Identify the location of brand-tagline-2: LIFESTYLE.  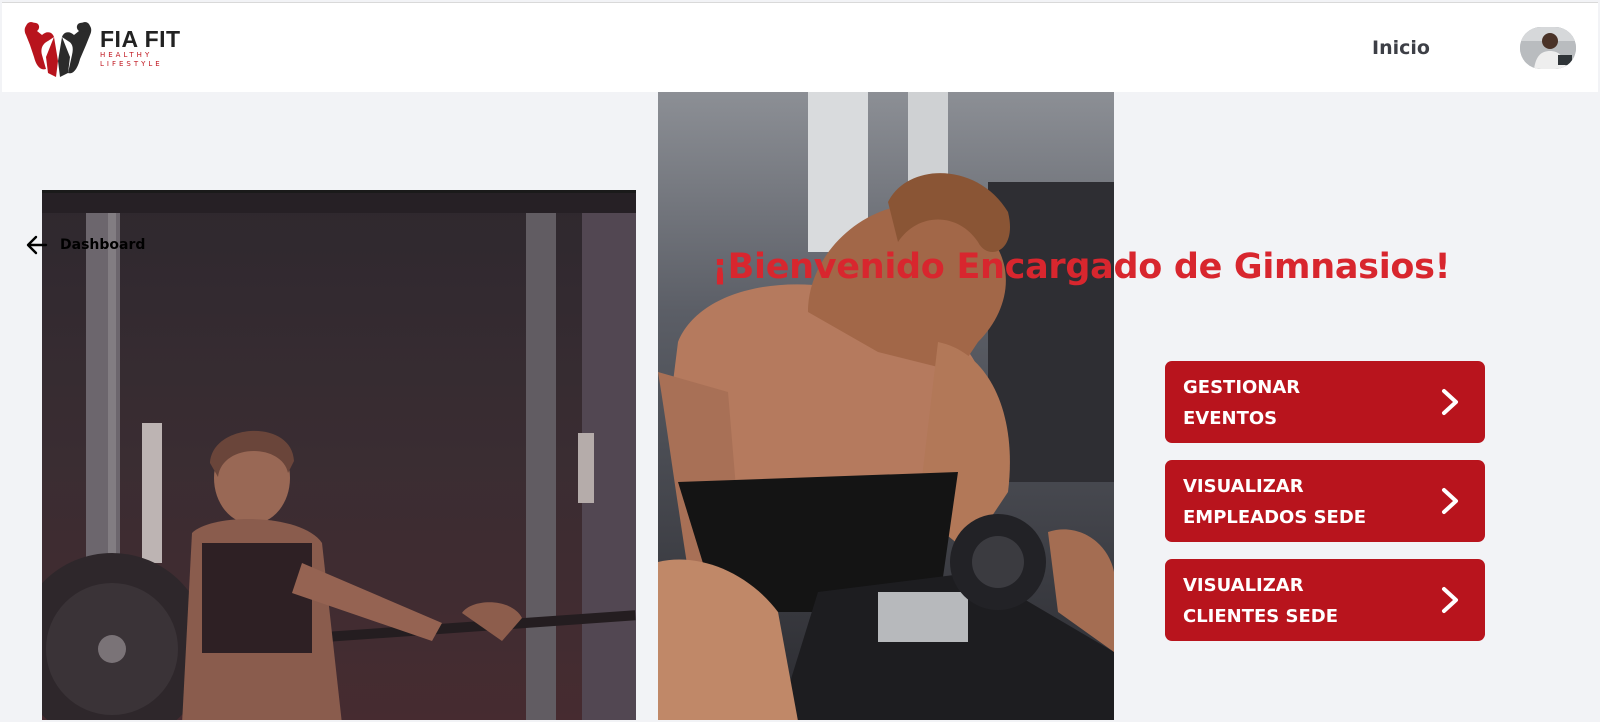
(131, 64).